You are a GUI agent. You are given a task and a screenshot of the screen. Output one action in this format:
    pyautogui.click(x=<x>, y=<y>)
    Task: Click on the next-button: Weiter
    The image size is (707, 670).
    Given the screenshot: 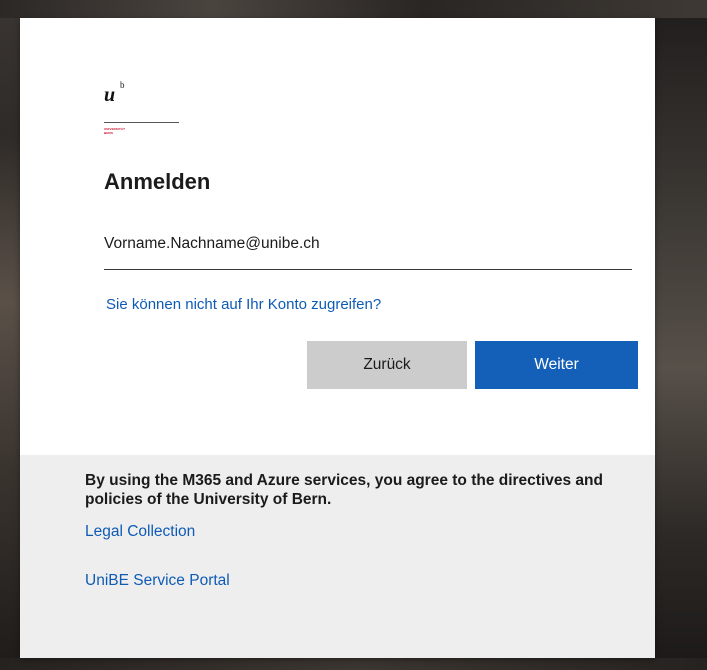 What is the action you would take?
    pyautogui.click(x=556, y=365)
    